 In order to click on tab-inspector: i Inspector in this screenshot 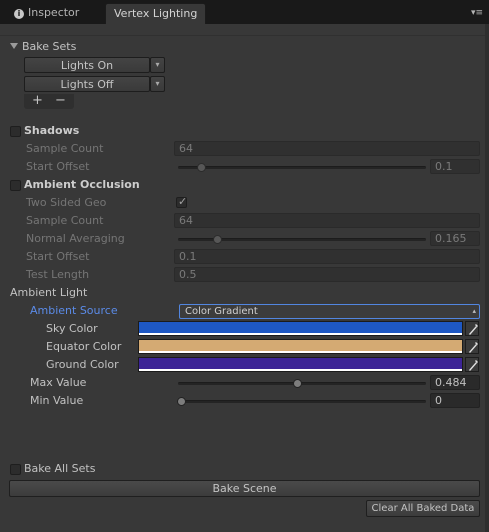, I will do `click(46, 13)`.